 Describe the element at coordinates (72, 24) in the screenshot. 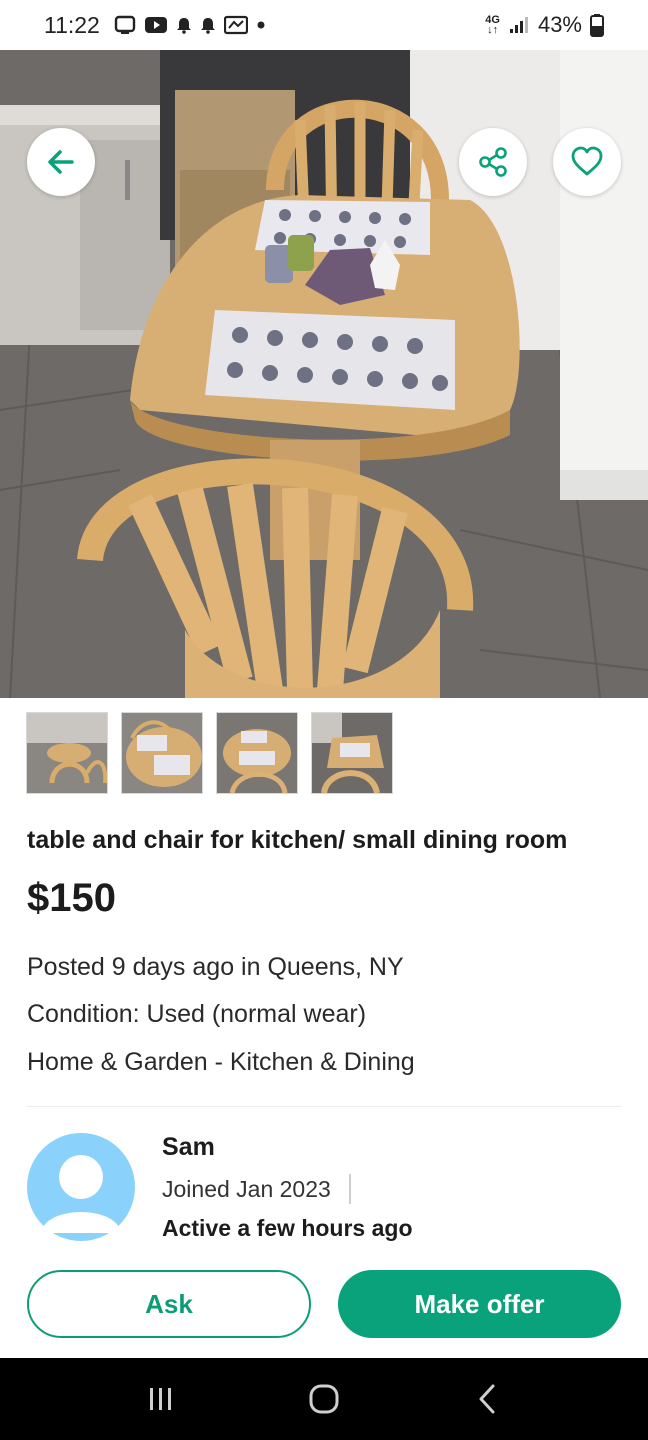

I see `status-time: 11:22` at that location.